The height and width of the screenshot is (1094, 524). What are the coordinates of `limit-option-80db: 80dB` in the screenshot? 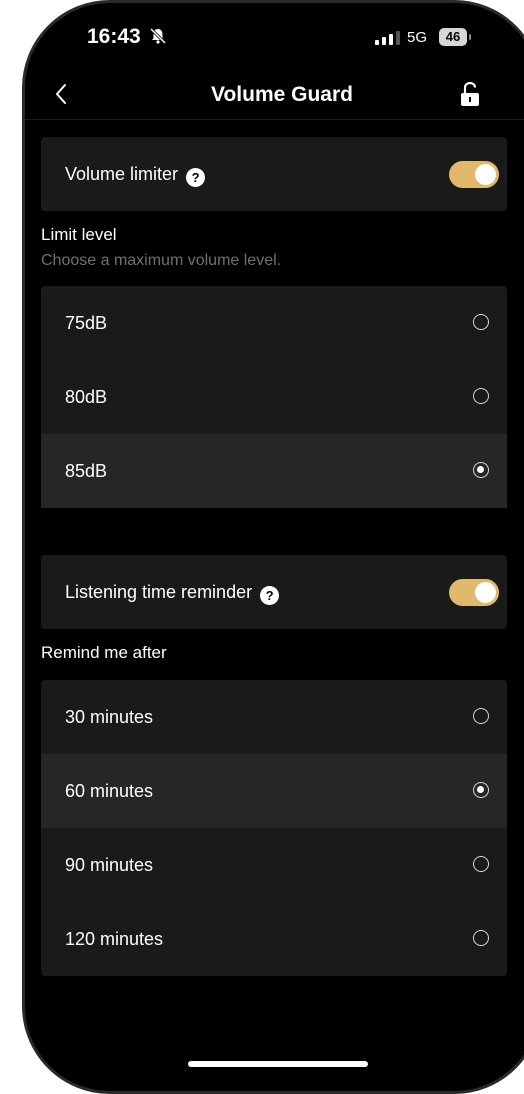 It's located at (274, 397).